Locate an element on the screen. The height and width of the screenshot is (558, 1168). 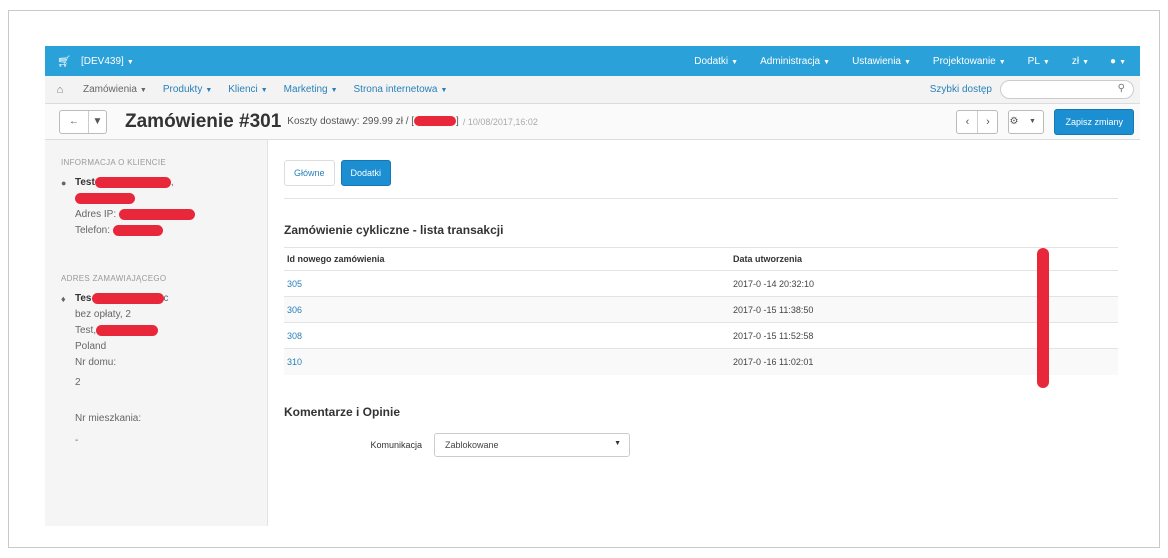
store-selector: [DEV439] ▼ is located at coordinates (107, 61).